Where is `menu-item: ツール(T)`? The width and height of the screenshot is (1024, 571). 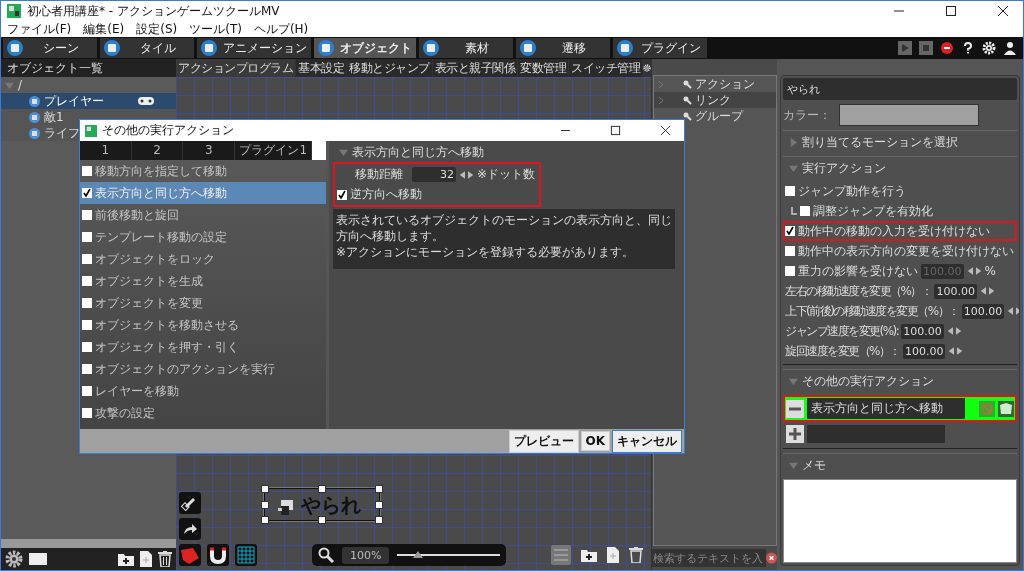 menu-item: ツール(T) is located at coordinates (215, 29).